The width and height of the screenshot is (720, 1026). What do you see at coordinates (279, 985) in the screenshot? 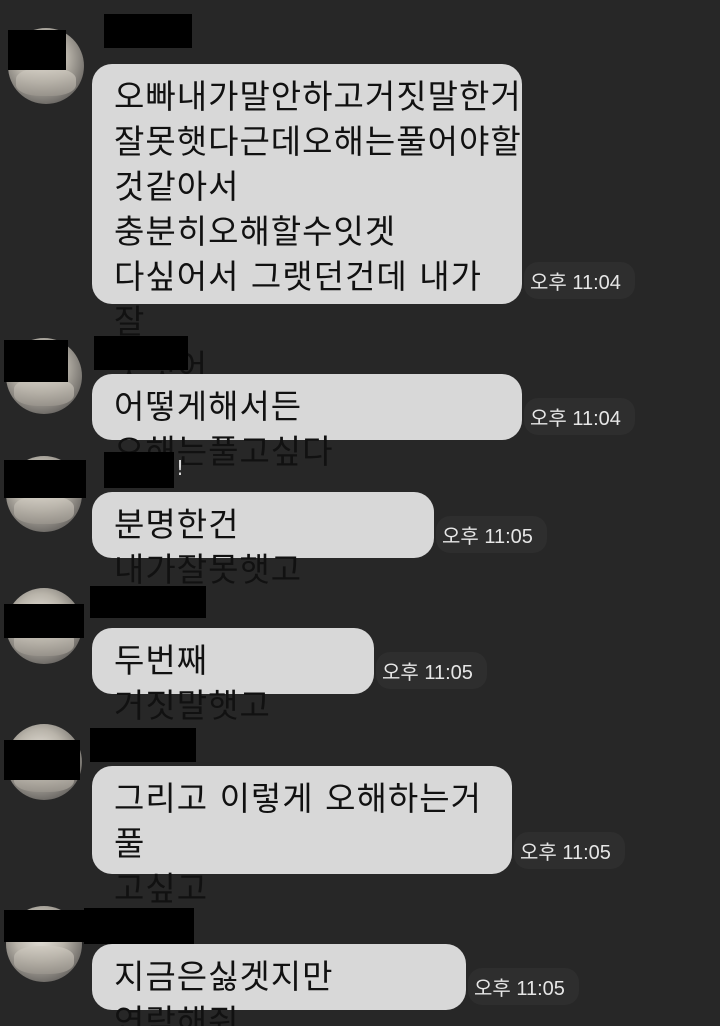
I see `message-bubble: 지금은싫겟지만 연락해줘` at bounding box center [279, 985].